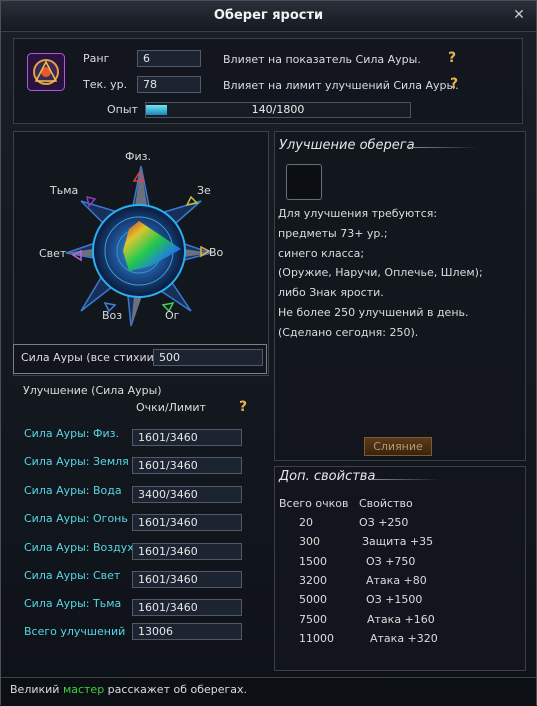 The width and height of the screenshot is (537, 706). What do you see at coordinates (386, 503) in the screenshot?
I see `extra-col-property: Свойство` at bounding box center [386, 503].